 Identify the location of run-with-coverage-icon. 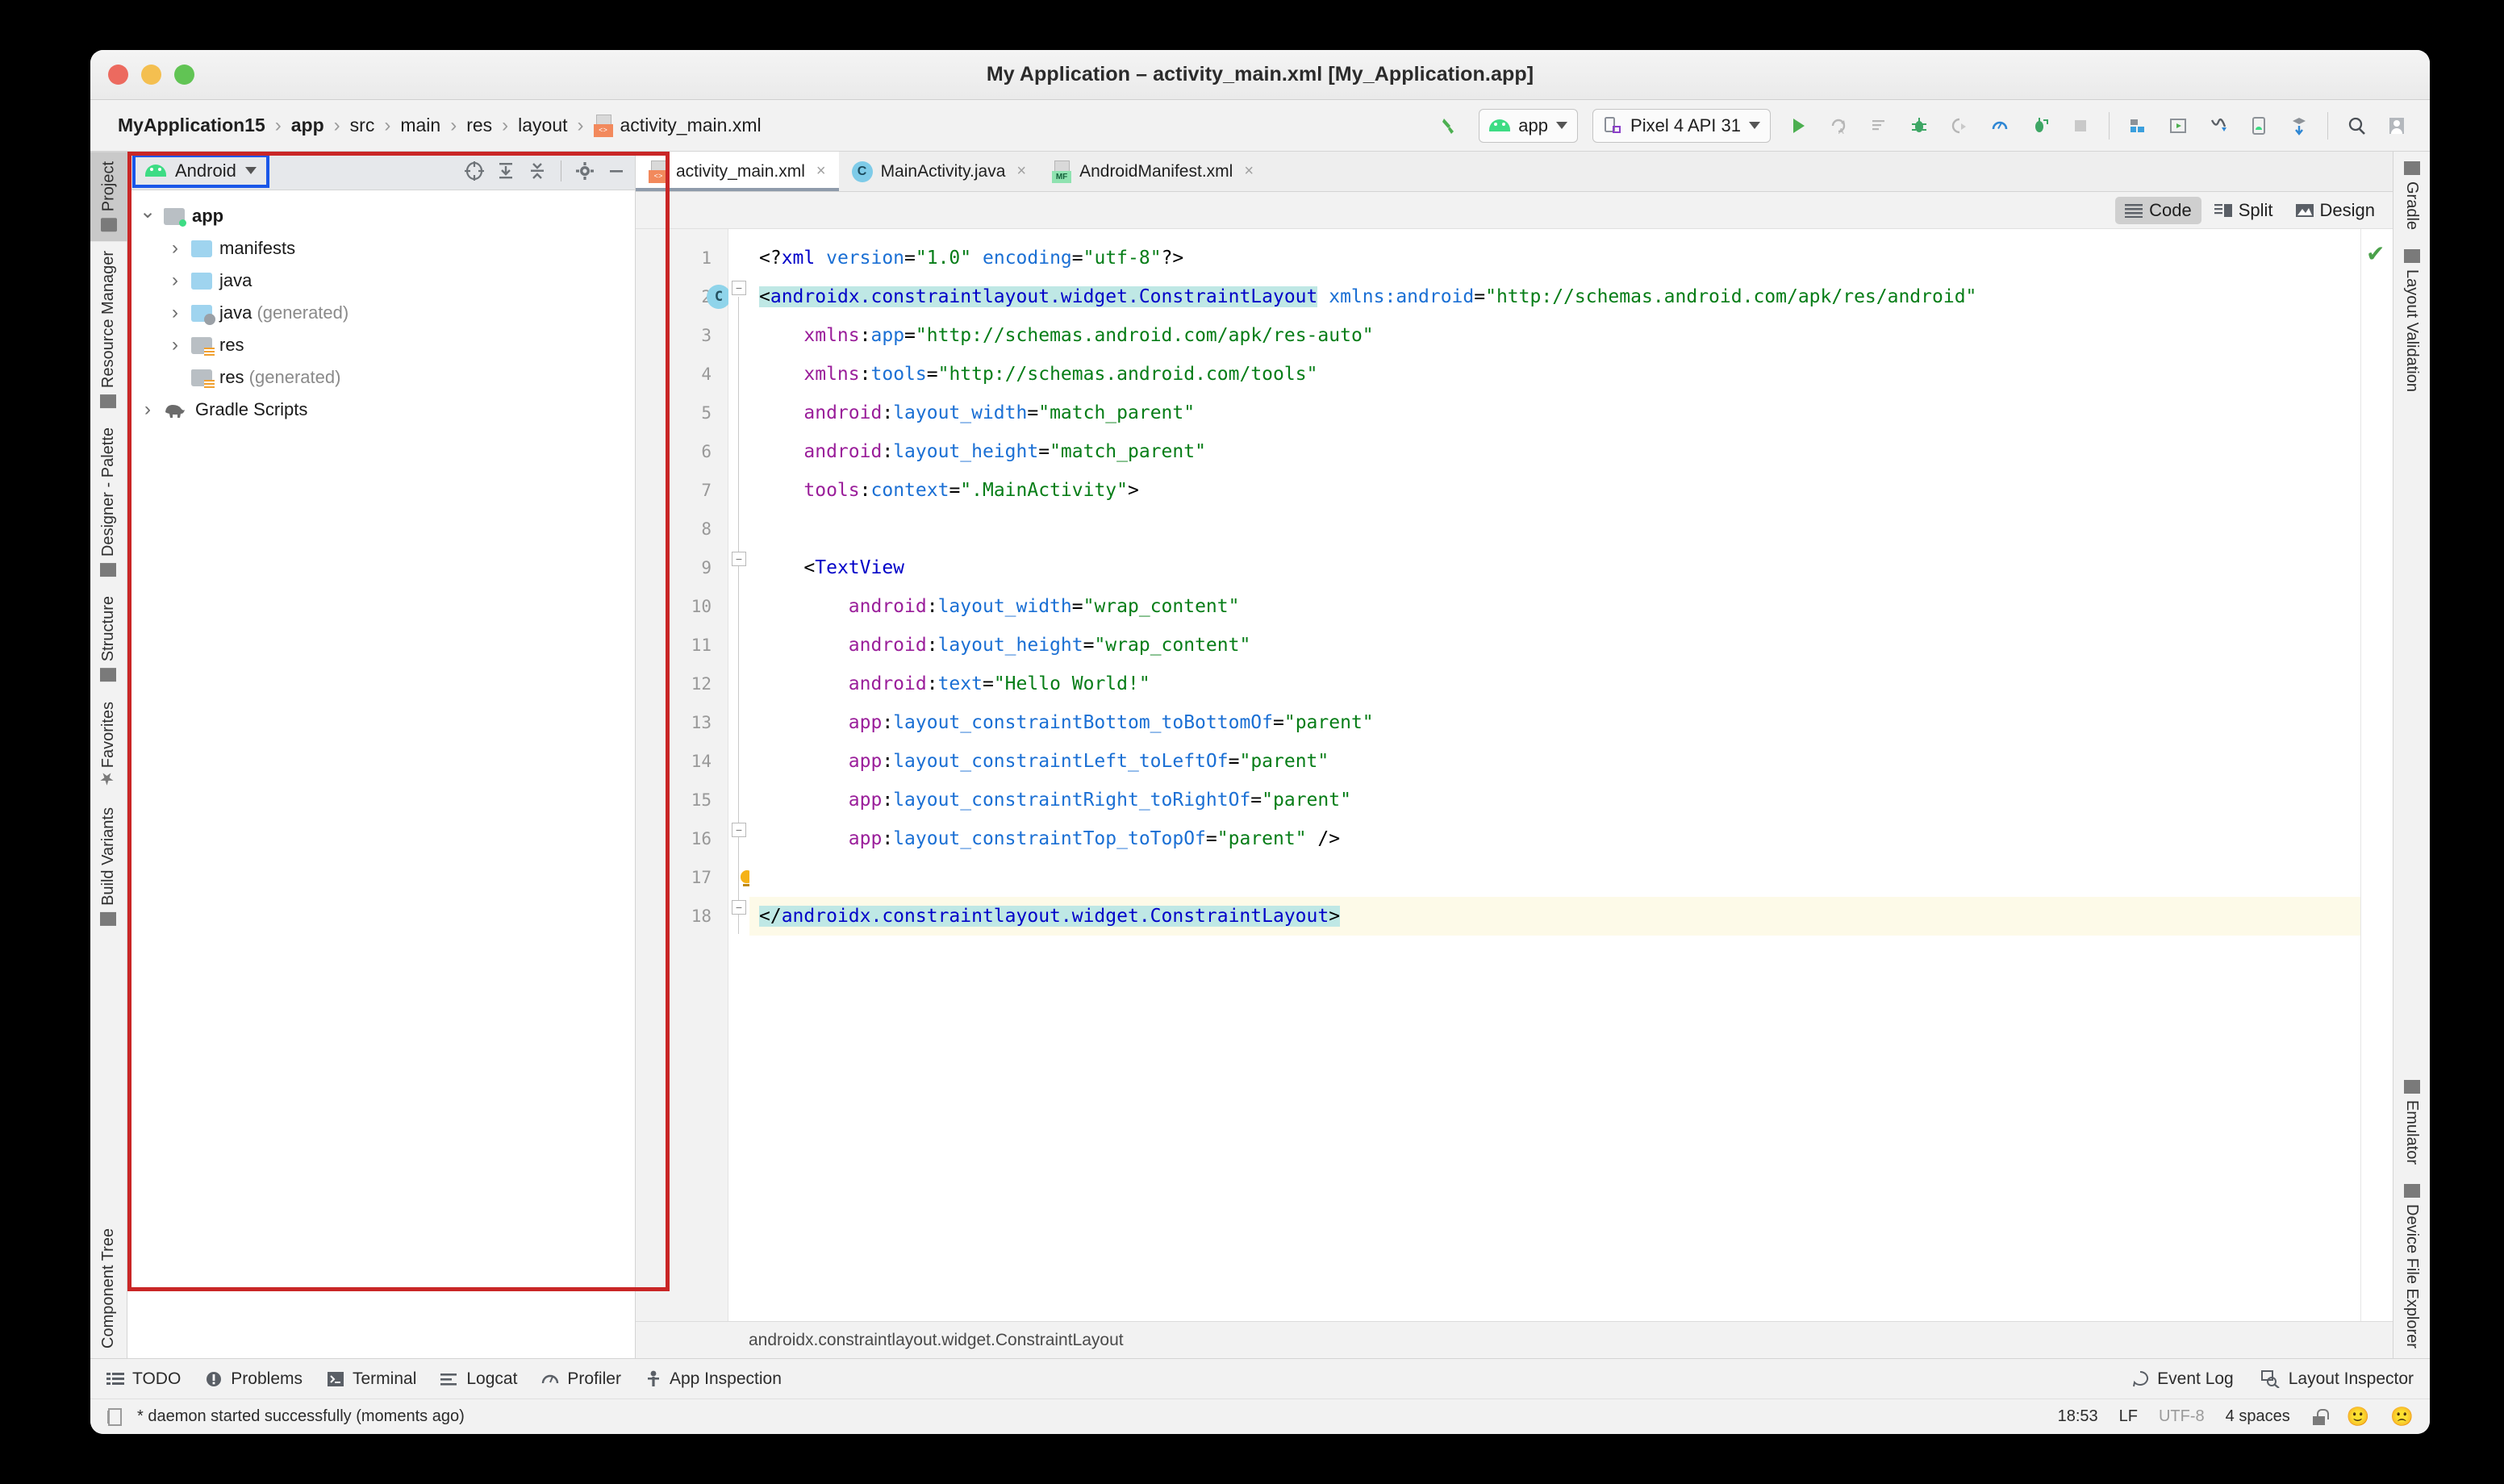
(2040, 126).